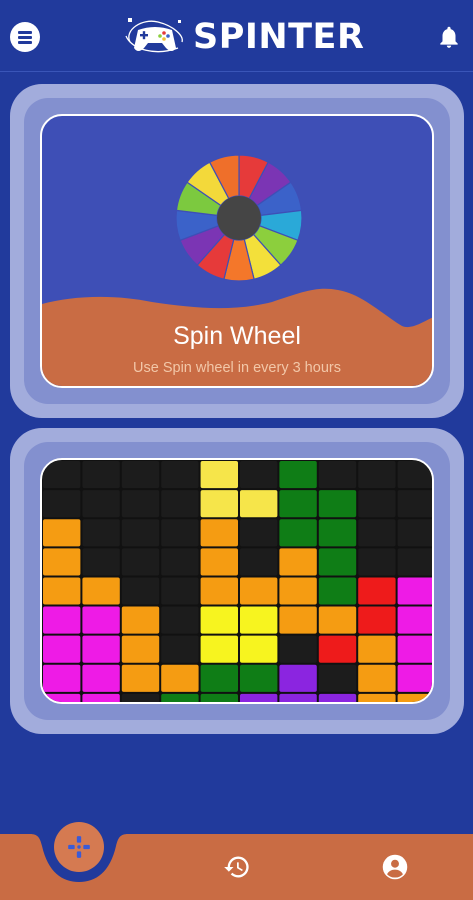  I want to click on account-icon, so click(395, 867).